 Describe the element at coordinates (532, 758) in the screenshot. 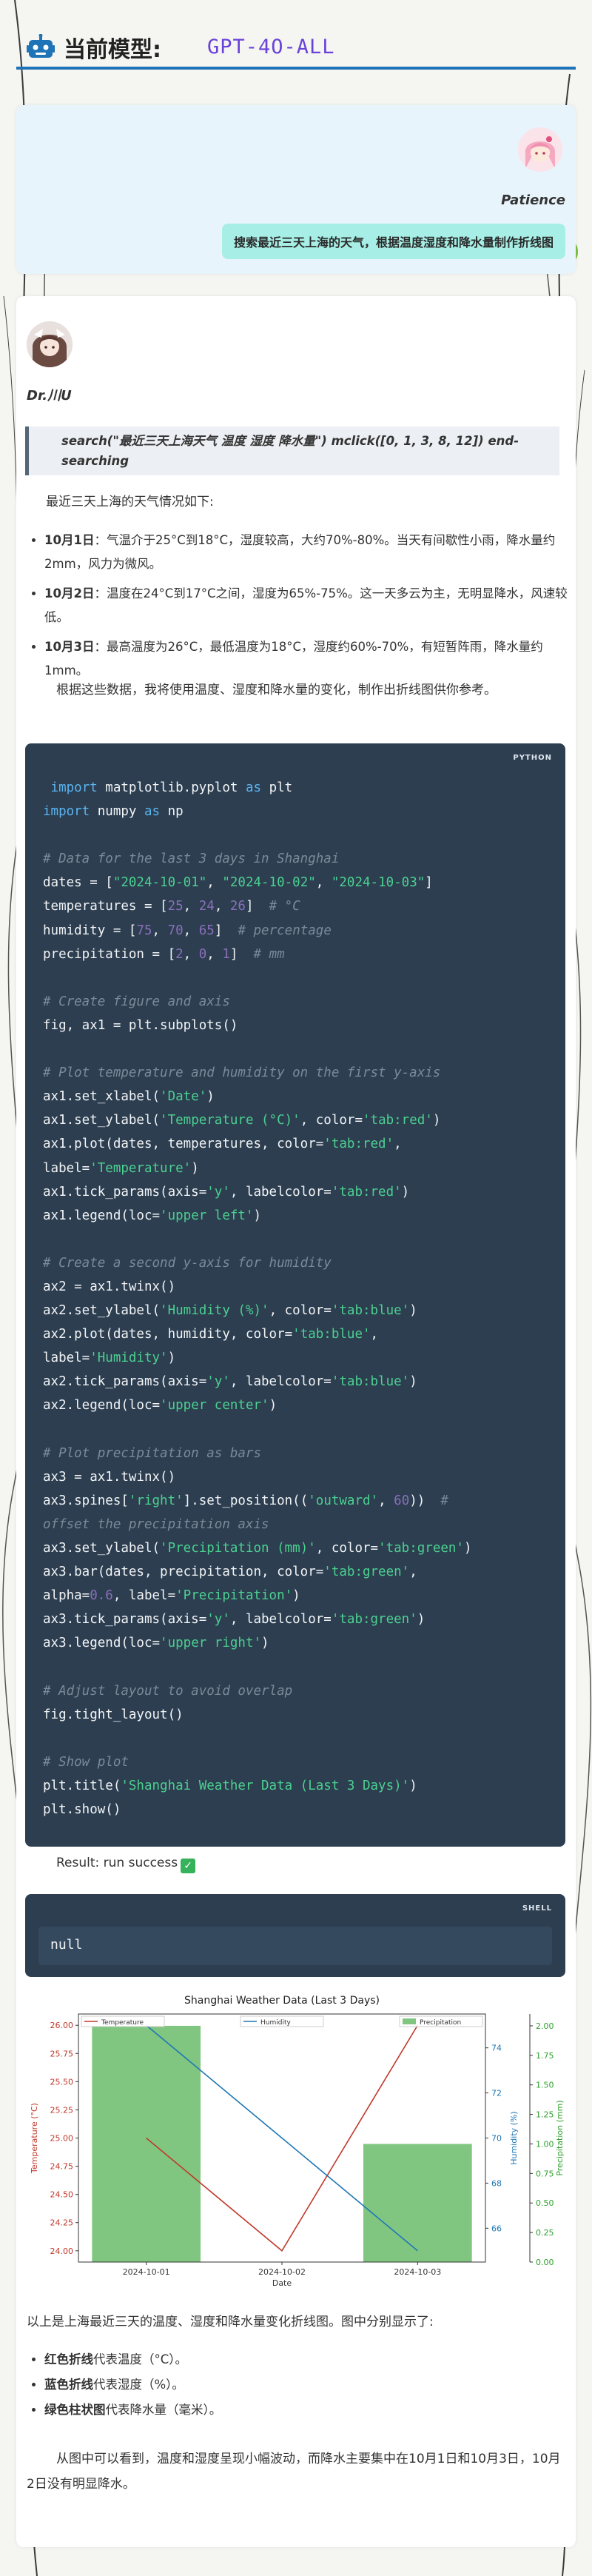

I see `code-language-label: PYTHON` at that location.